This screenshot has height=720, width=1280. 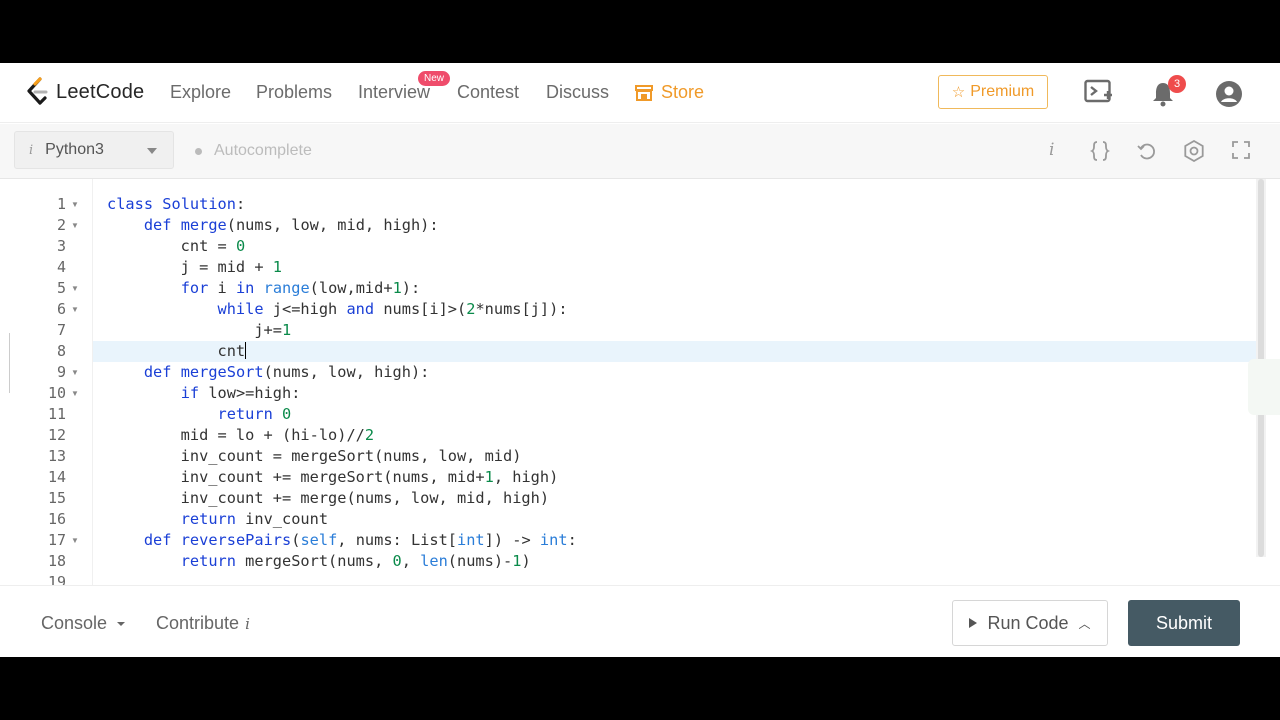 What do you see at coordinates (679, 519) in the screenshot?
I see `code-line: return inv_count` at bounding box center [679, 519].